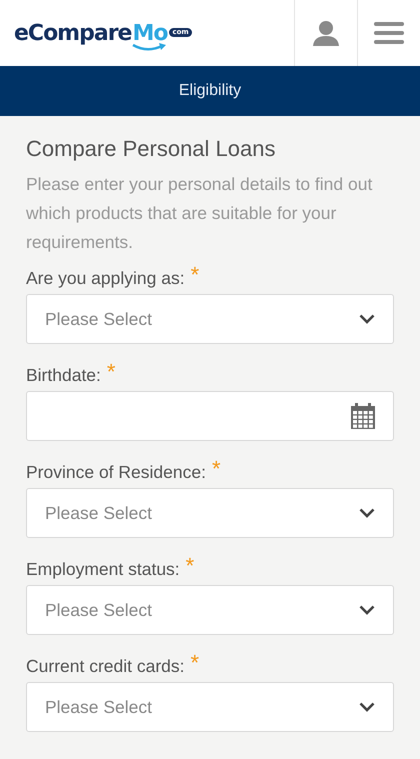  What do you see at coordinates (150, 34) in the screenshot?
I see `logo-accent-text: Mo` at bounding box center [150, 34].